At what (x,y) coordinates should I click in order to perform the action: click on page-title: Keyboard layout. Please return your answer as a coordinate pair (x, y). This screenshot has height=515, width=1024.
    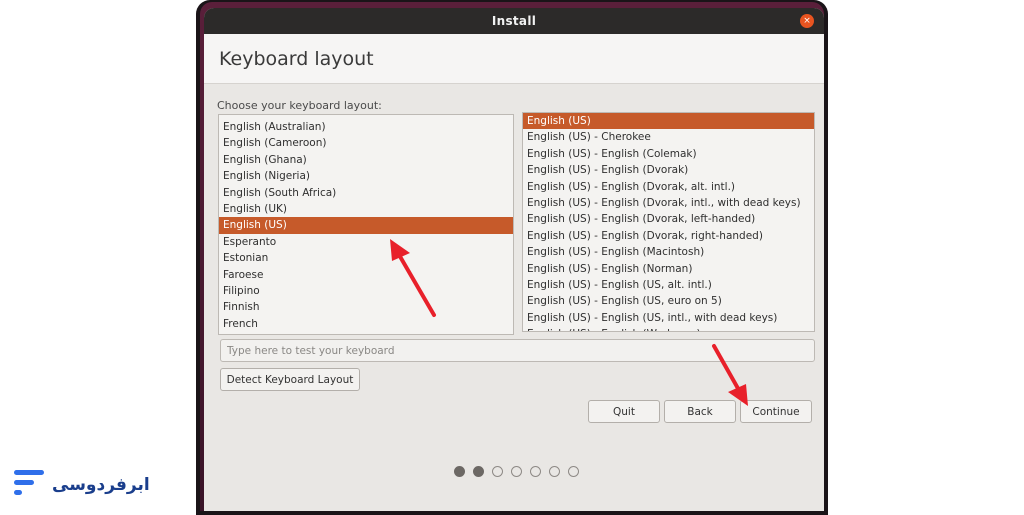
    Looking at the image, I should click on (296, 59).